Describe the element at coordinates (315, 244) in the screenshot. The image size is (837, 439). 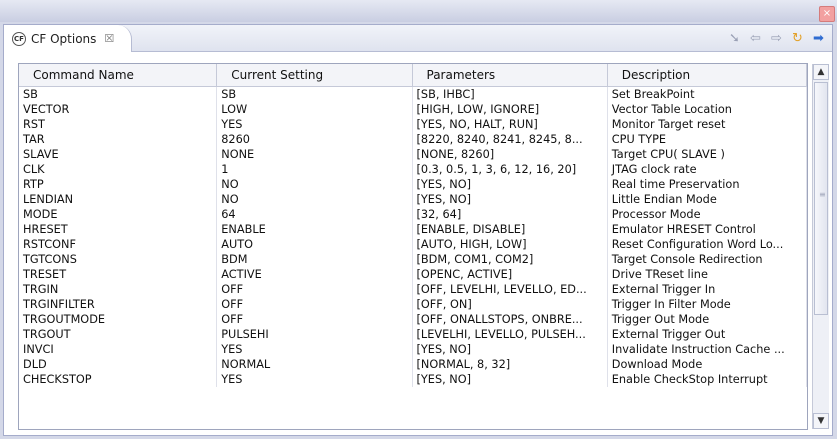
I see `cell-current-setting: AUTO` at that location.